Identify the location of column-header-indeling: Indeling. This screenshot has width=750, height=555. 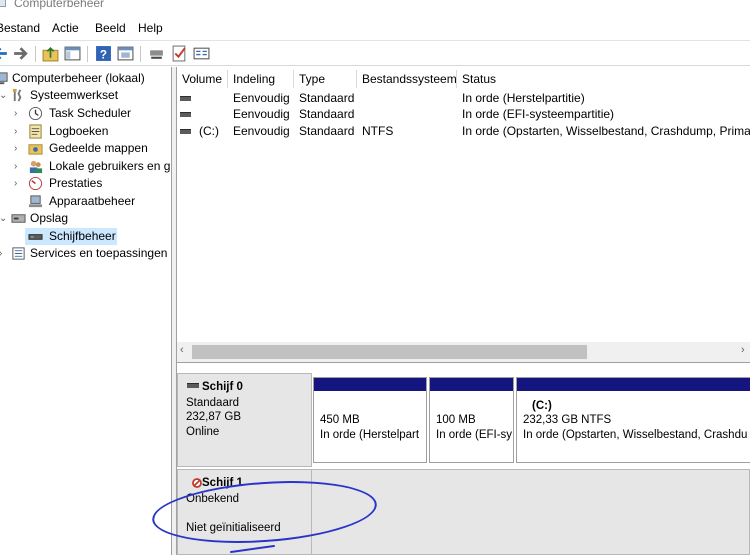
(261, 79).